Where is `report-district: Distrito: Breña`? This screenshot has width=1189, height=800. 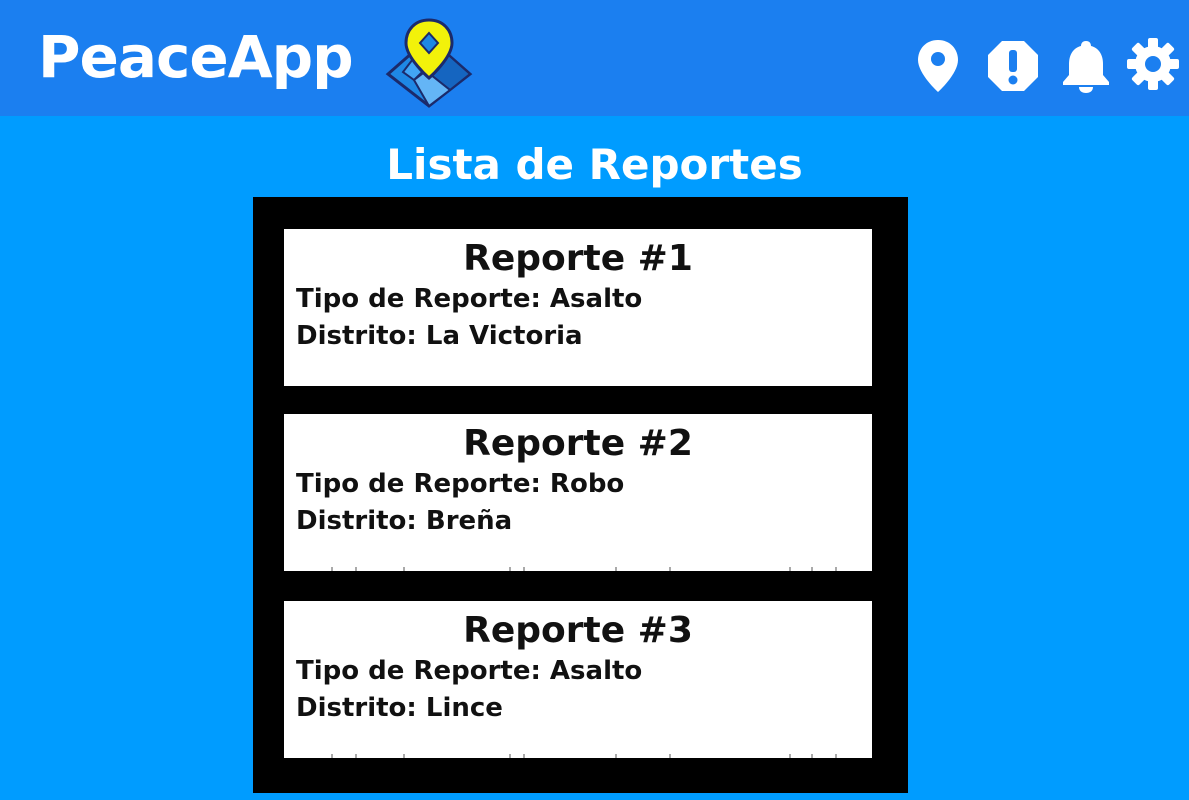
report-district: Distrito: Breña is located at coordinates (404, 521).